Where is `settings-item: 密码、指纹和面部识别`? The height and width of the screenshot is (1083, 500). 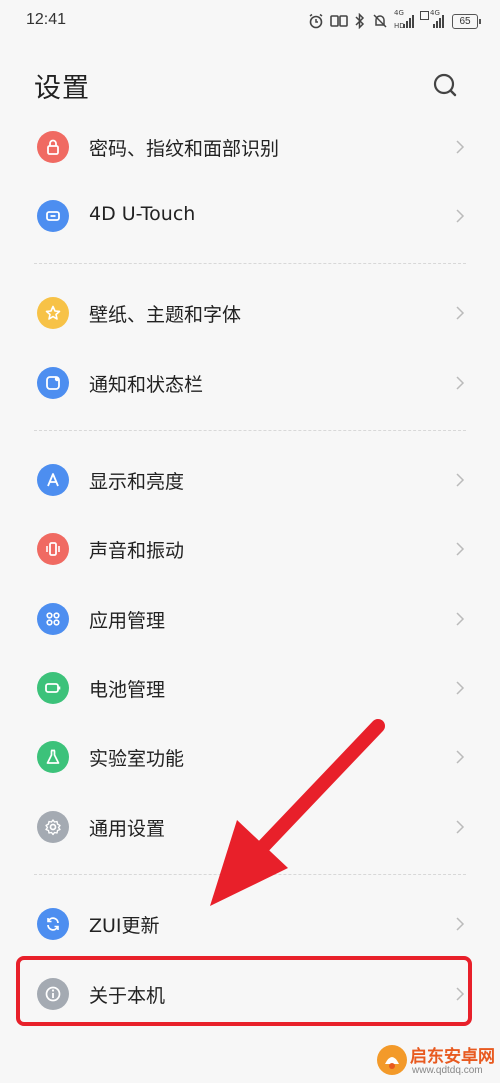 settings-item: 密码、指纹和面部识别 is located at coordinates (250, 147).